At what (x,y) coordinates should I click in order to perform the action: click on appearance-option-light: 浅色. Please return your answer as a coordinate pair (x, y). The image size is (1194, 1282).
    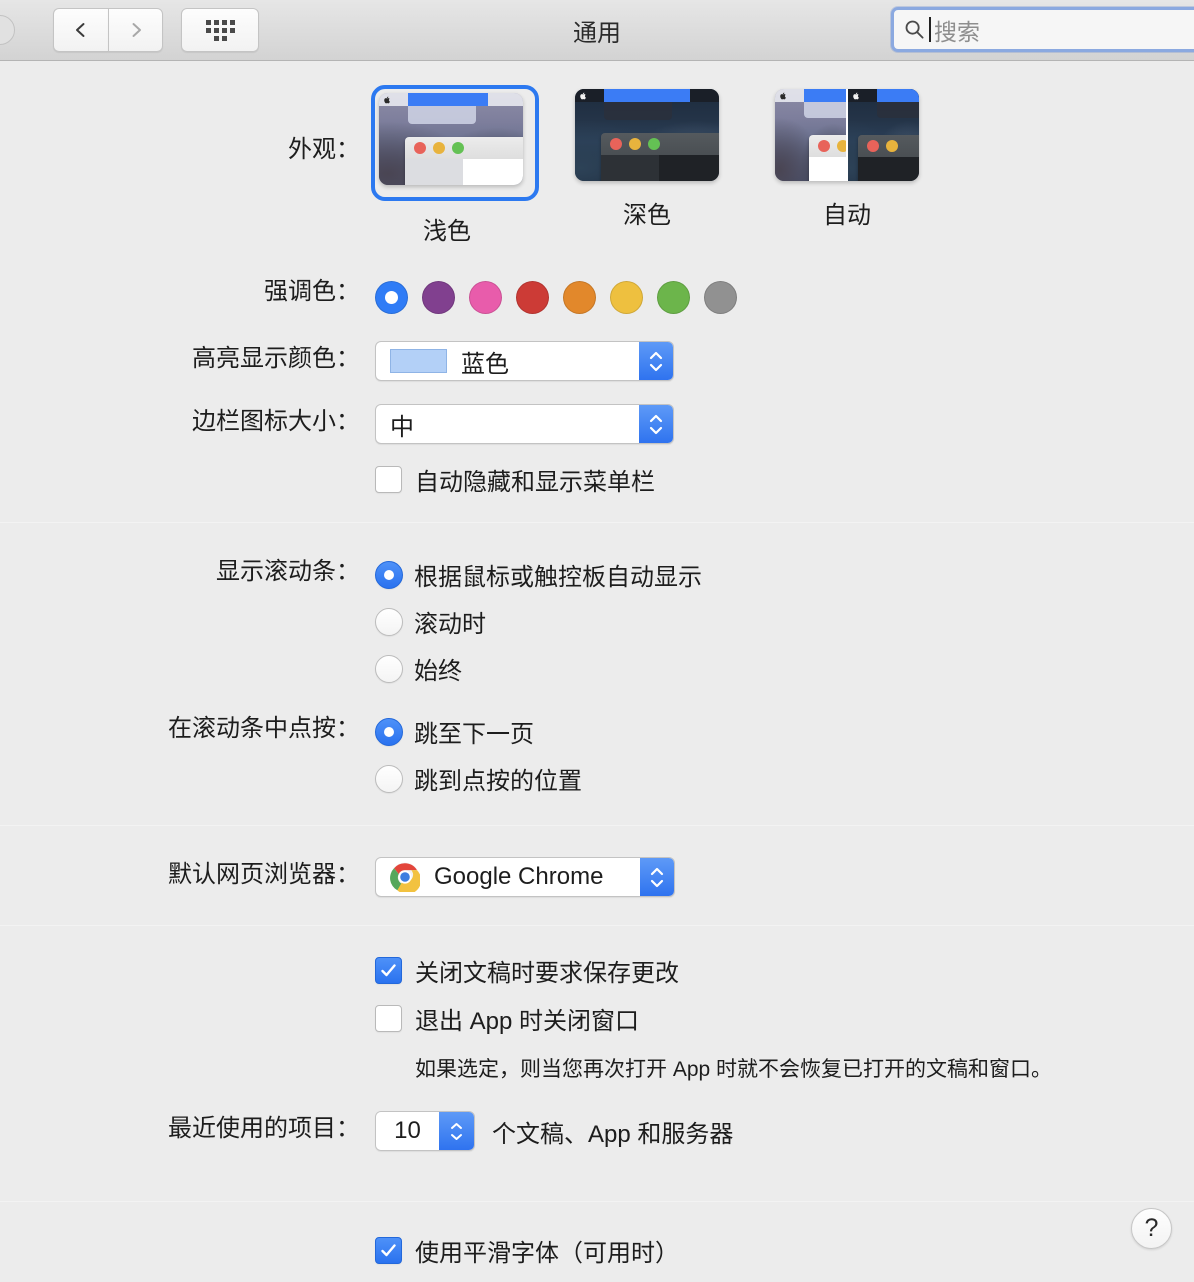
    Looking at the image, I should click on (455, 165).